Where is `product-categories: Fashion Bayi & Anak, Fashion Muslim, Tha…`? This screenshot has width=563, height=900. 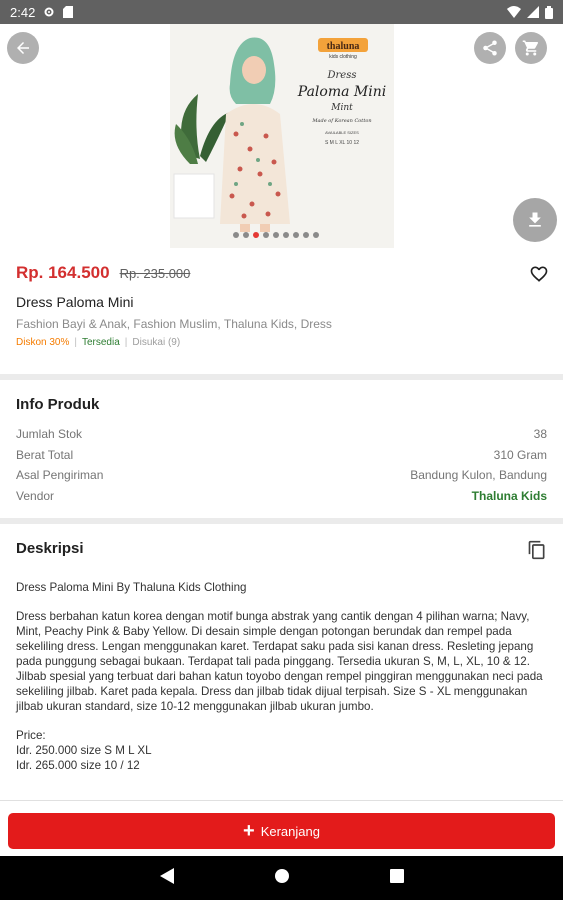
product-categories: Fashion Bayi & Anak, Fashion Muslim, Tha… is located at coordinates (174, 324).